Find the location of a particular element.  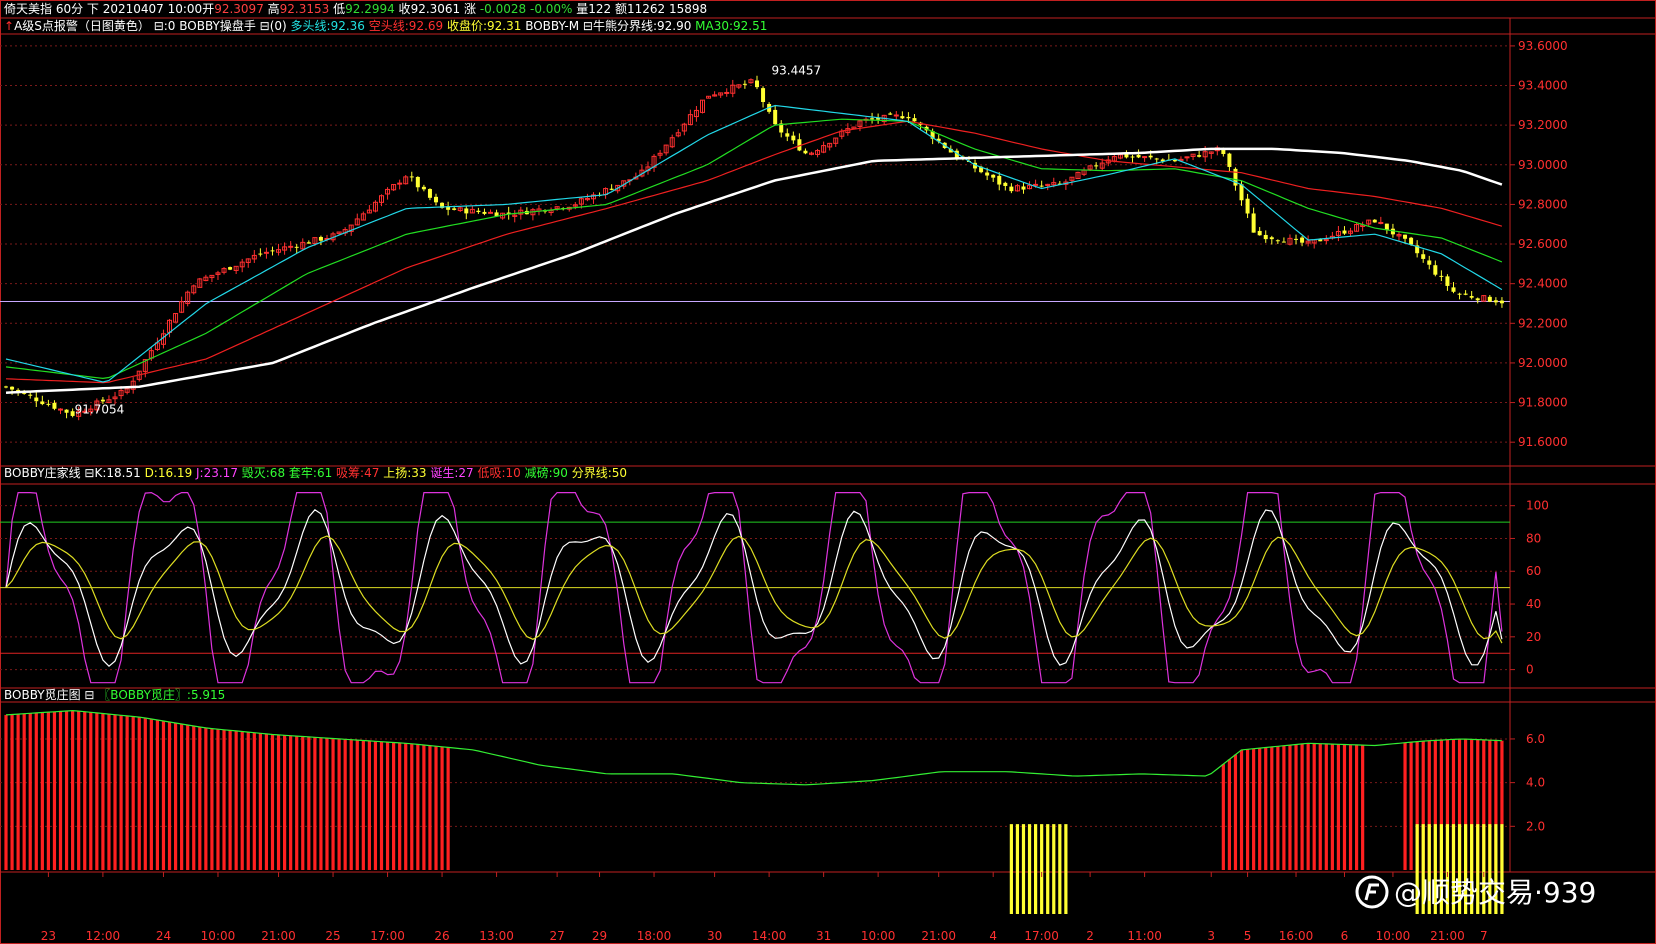

y-tick-label: 2.0 is located at coordinates (1535, 826).